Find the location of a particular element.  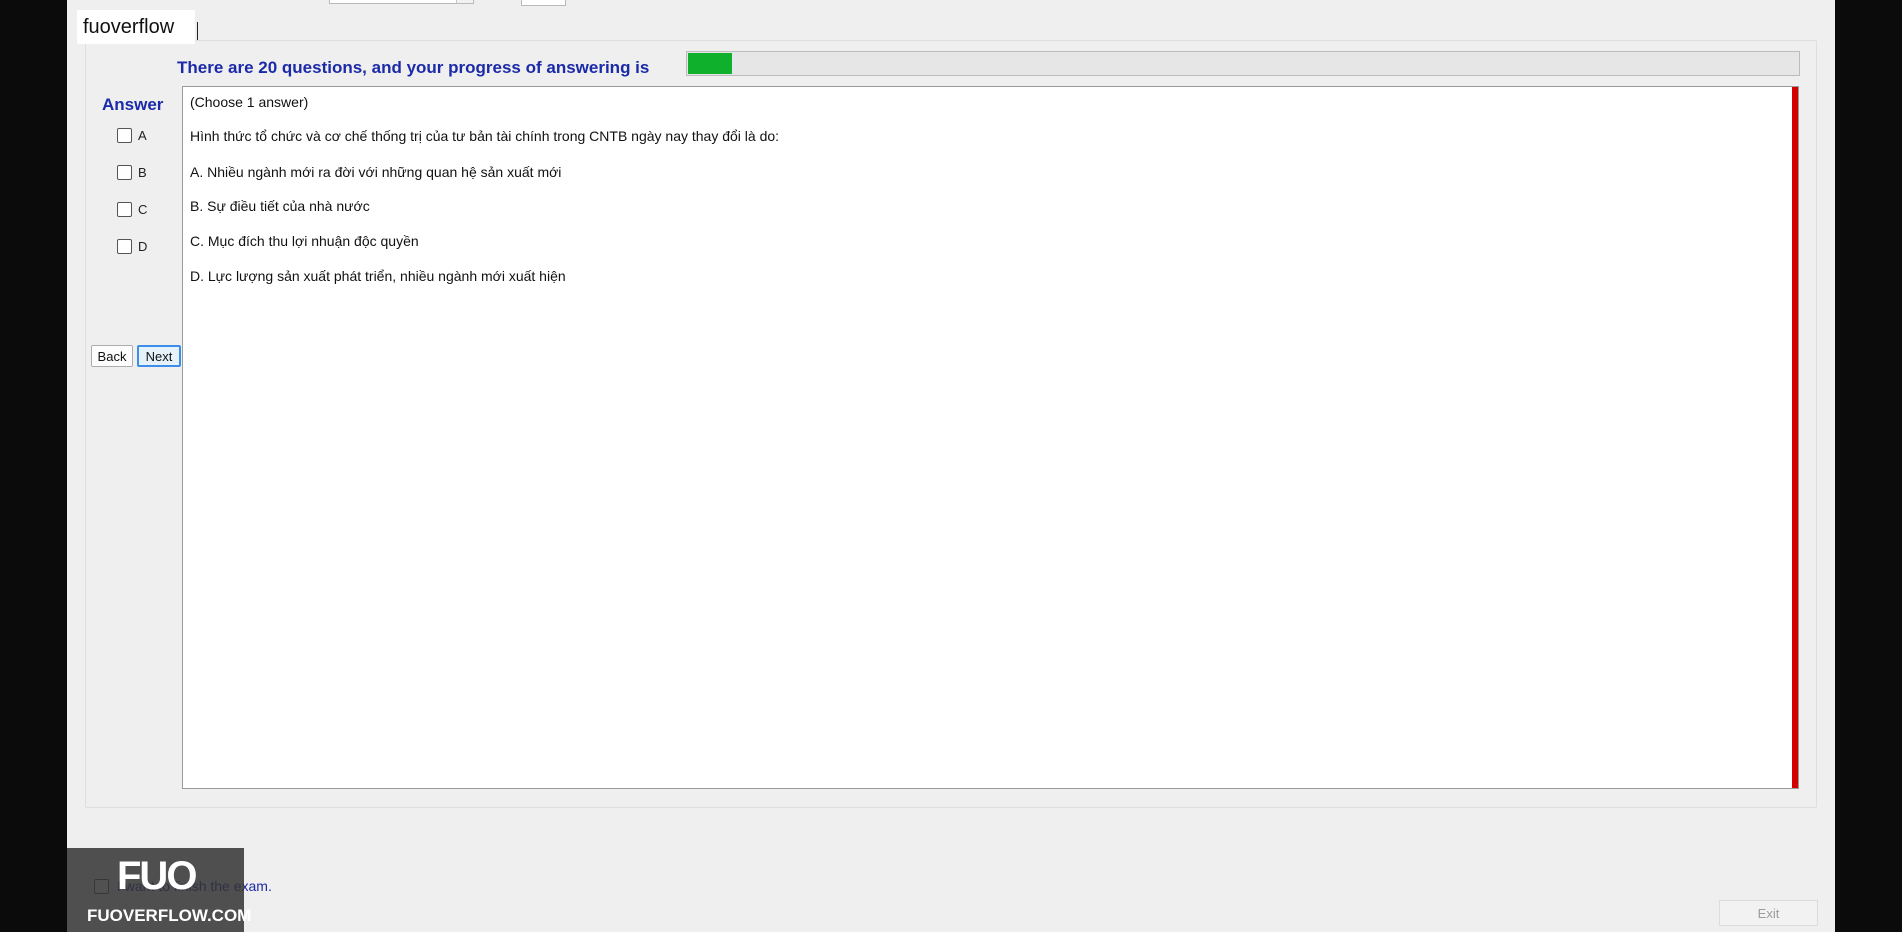

answer-option-label: D is located at coordinates (143, 246).